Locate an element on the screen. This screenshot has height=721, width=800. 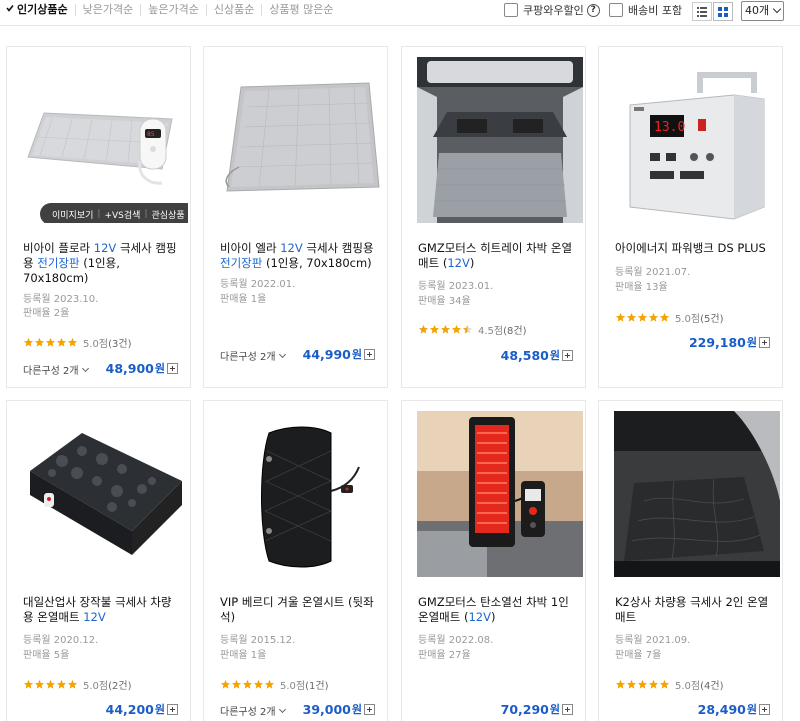
price-value: 28,490 is located at coordinates (721, 709).